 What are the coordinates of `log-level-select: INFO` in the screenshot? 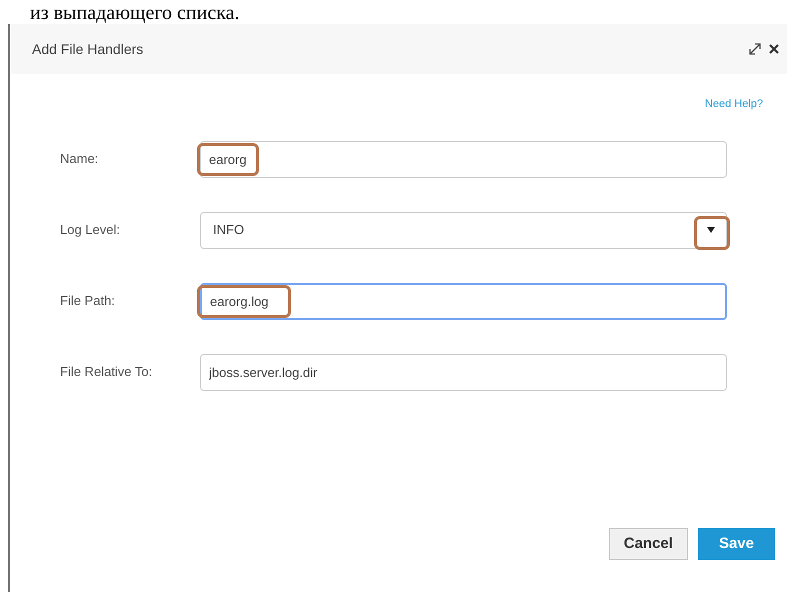 It's located at (463, 230).